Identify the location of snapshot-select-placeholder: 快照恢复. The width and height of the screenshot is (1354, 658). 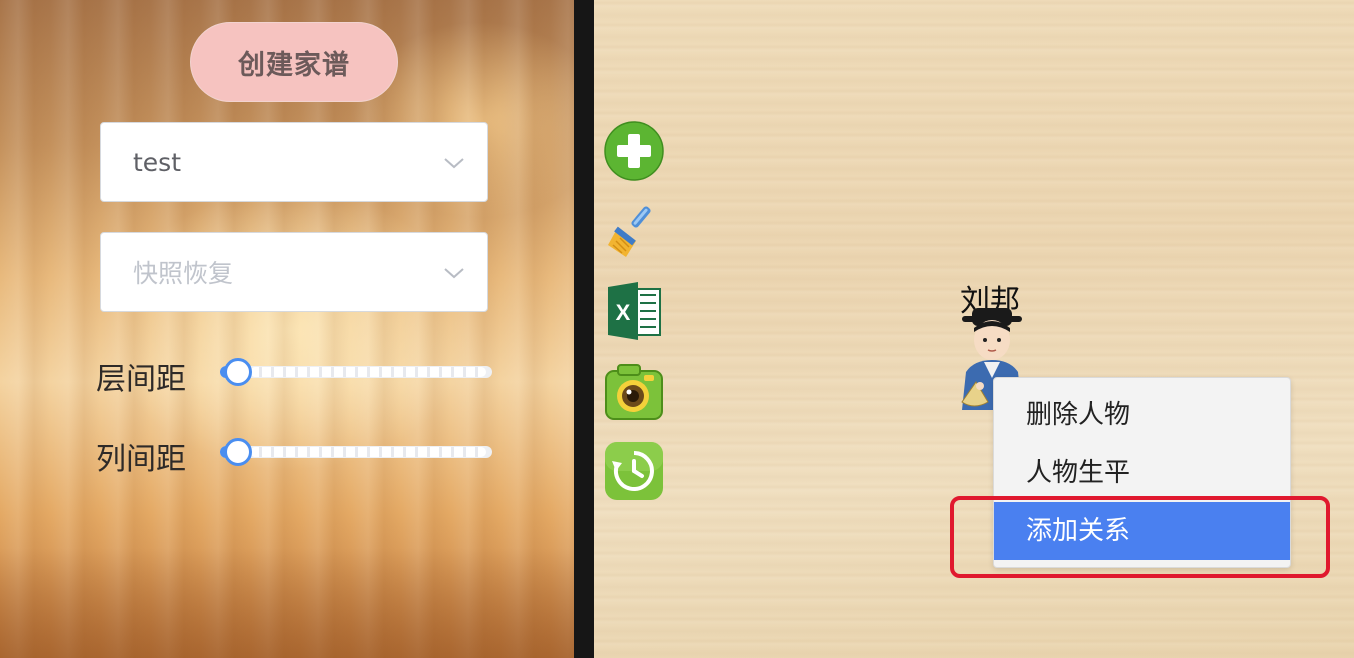
(183, 273).